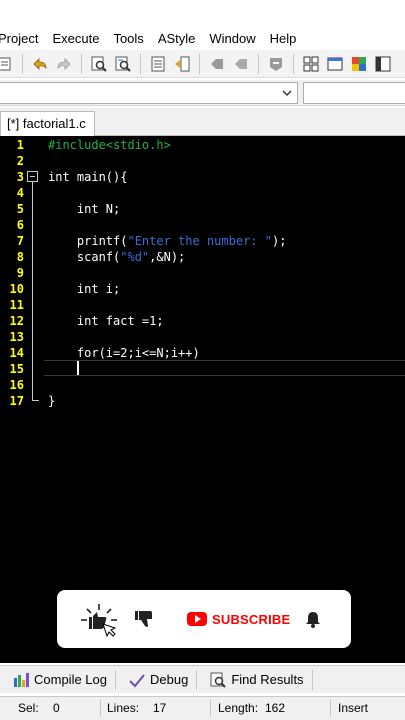 Image resolution: width=405 pixels, height=720 pixels. I want to click on fold-end, so click(35, 400).